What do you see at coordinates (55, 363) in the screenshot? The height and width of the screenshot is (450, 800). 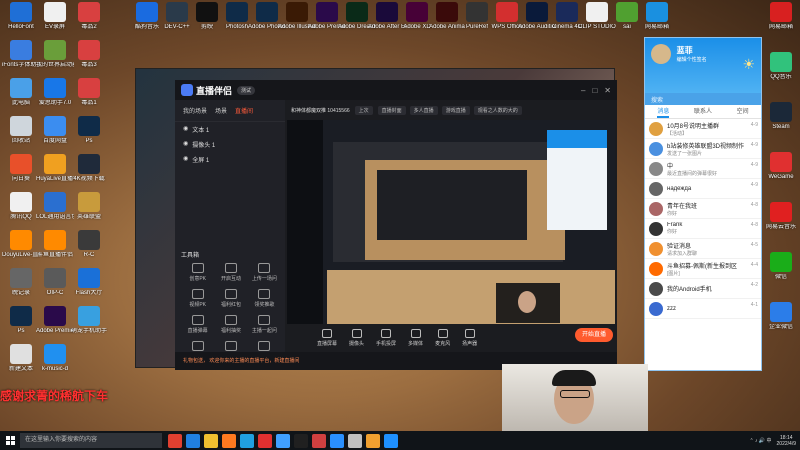 I see `desktop-icon: k-music-d` at bounding box center [55, 363].